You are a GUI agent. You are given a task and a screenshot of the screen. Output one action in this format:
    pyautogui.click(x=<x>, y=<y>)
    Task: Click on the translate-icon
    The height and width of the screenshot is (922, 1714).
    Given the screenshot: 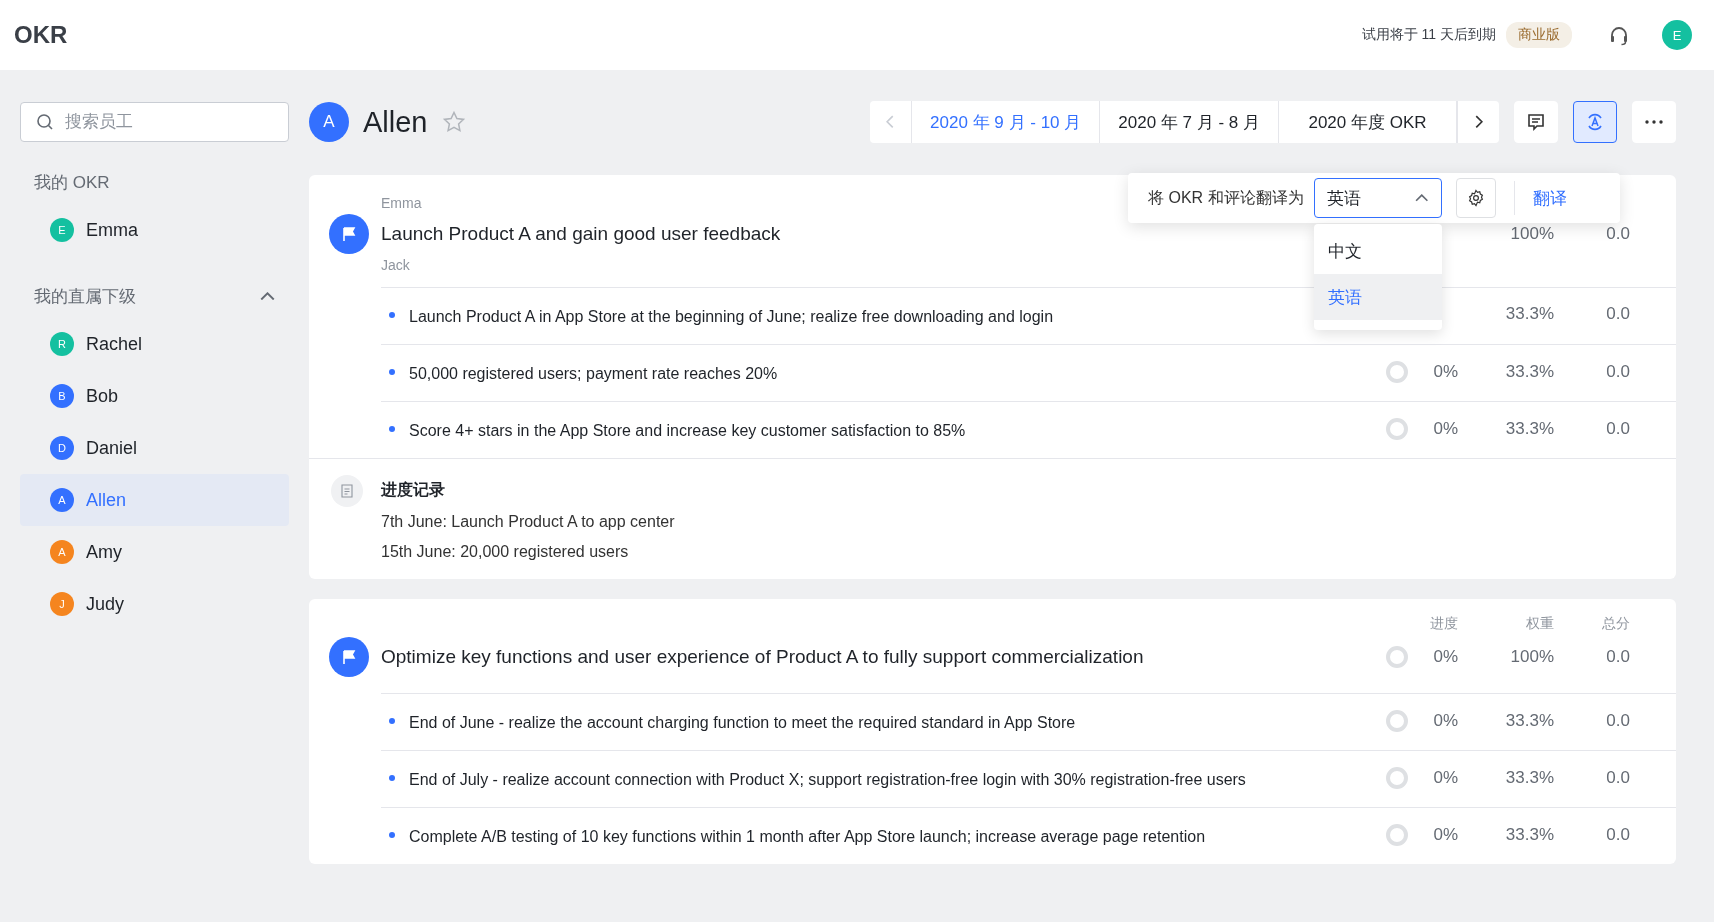 What is the action you would take?
    pyautogui.click(x=1595, y=122)
    